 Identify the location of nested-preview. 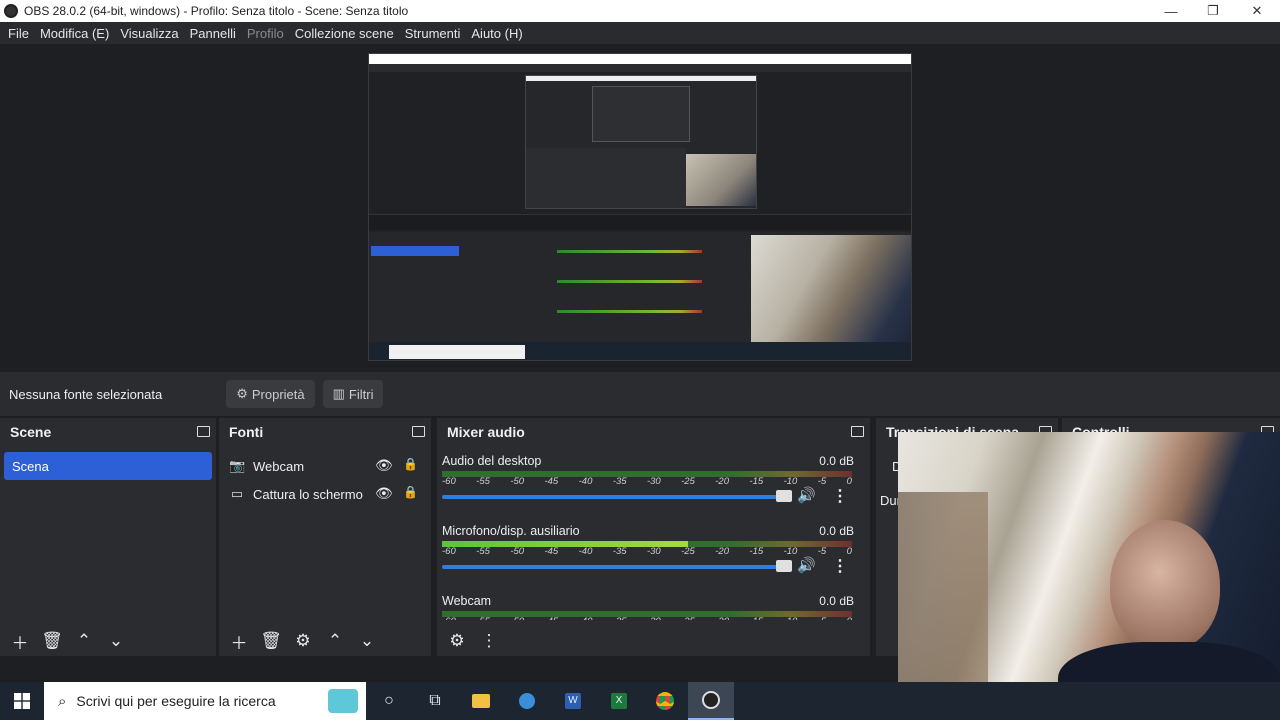
(641, 142).